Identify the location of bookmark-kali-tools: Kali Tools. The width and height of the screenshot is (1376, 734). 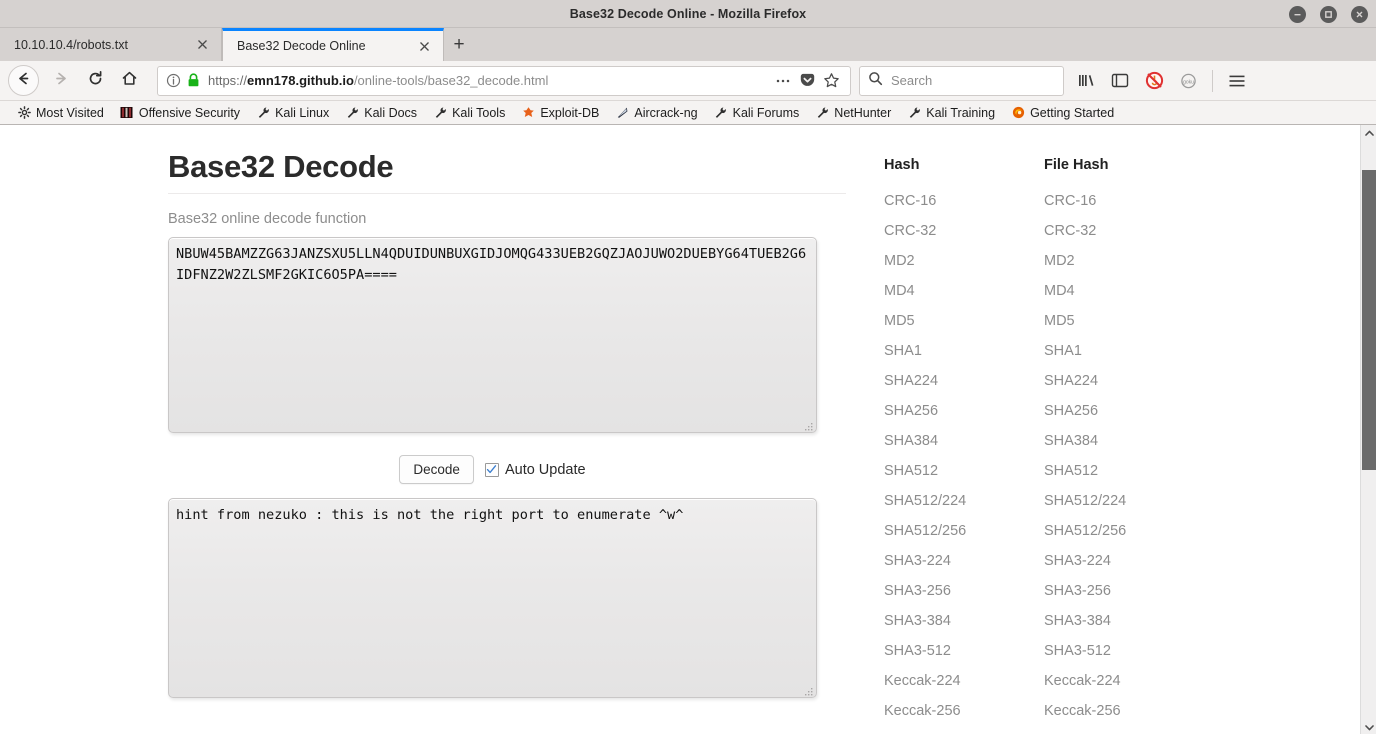
(469, 113).